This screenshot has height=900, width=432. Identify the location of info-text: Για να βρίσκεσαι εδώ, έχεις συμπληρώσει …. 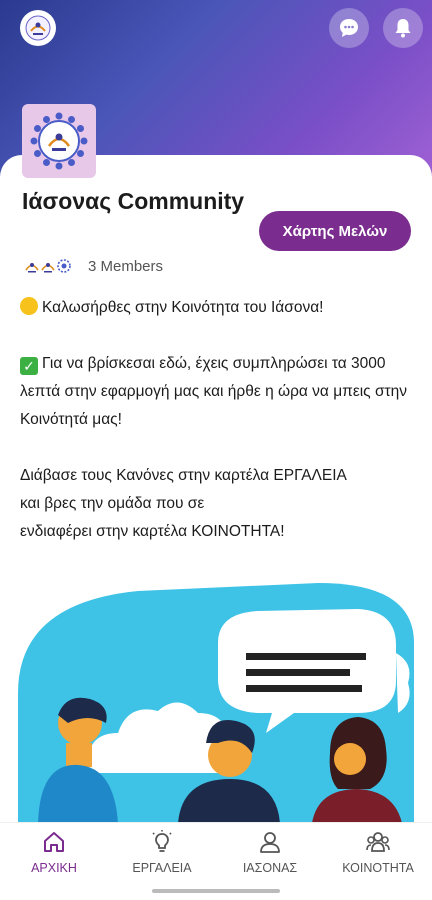
(214, 391).